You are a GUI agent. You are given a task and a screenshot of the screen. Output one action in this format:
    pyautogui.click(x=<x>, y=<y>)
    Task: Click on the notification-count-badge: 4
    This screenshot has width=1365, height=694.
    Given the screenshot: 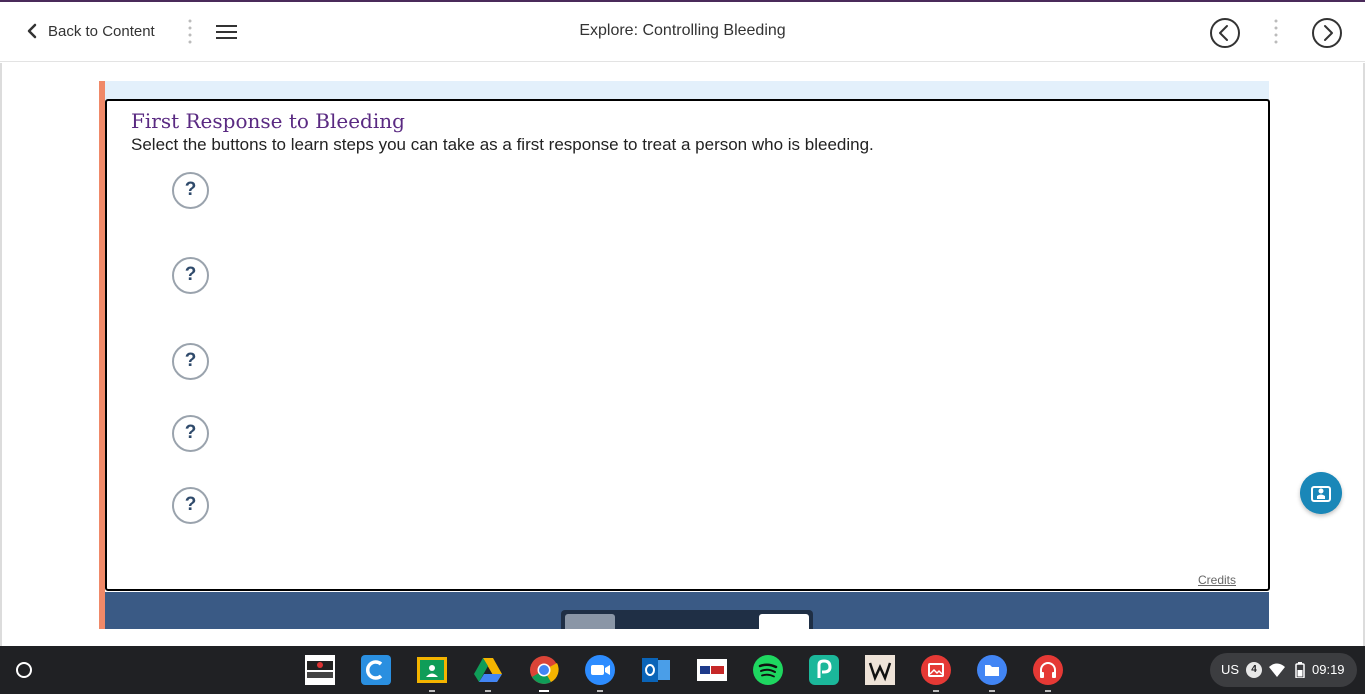 What is the action you would take?
    pyautogui.click(x=1254, y=670)
    